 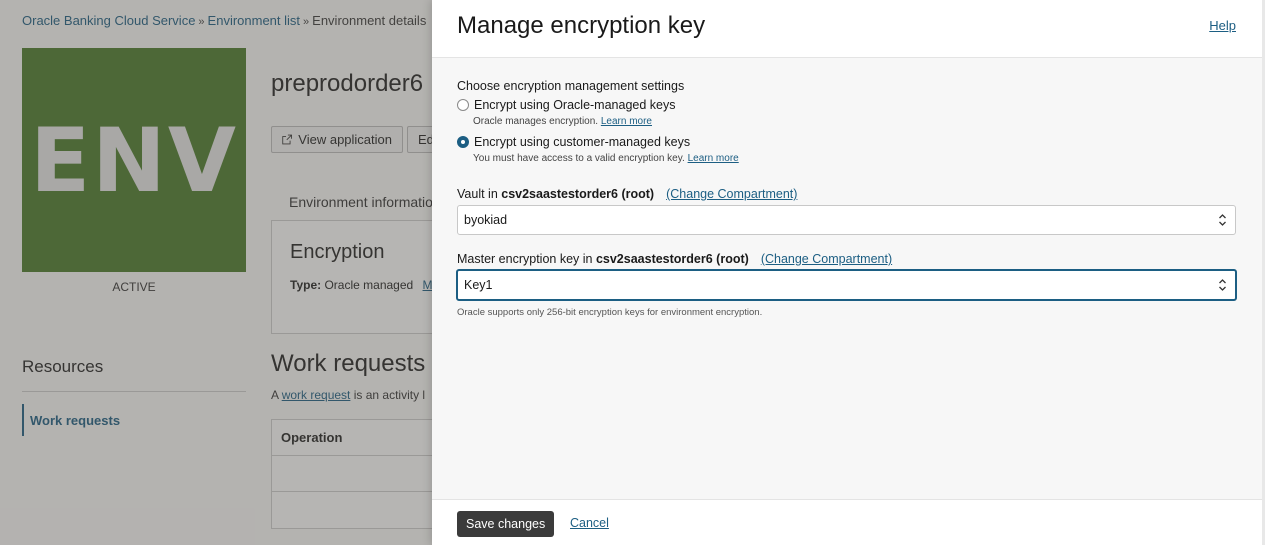 What do you see at coordinates (589, 523) in the screenshot?
I see `cancel-link: Cancel` at bounding box center [589, 523].